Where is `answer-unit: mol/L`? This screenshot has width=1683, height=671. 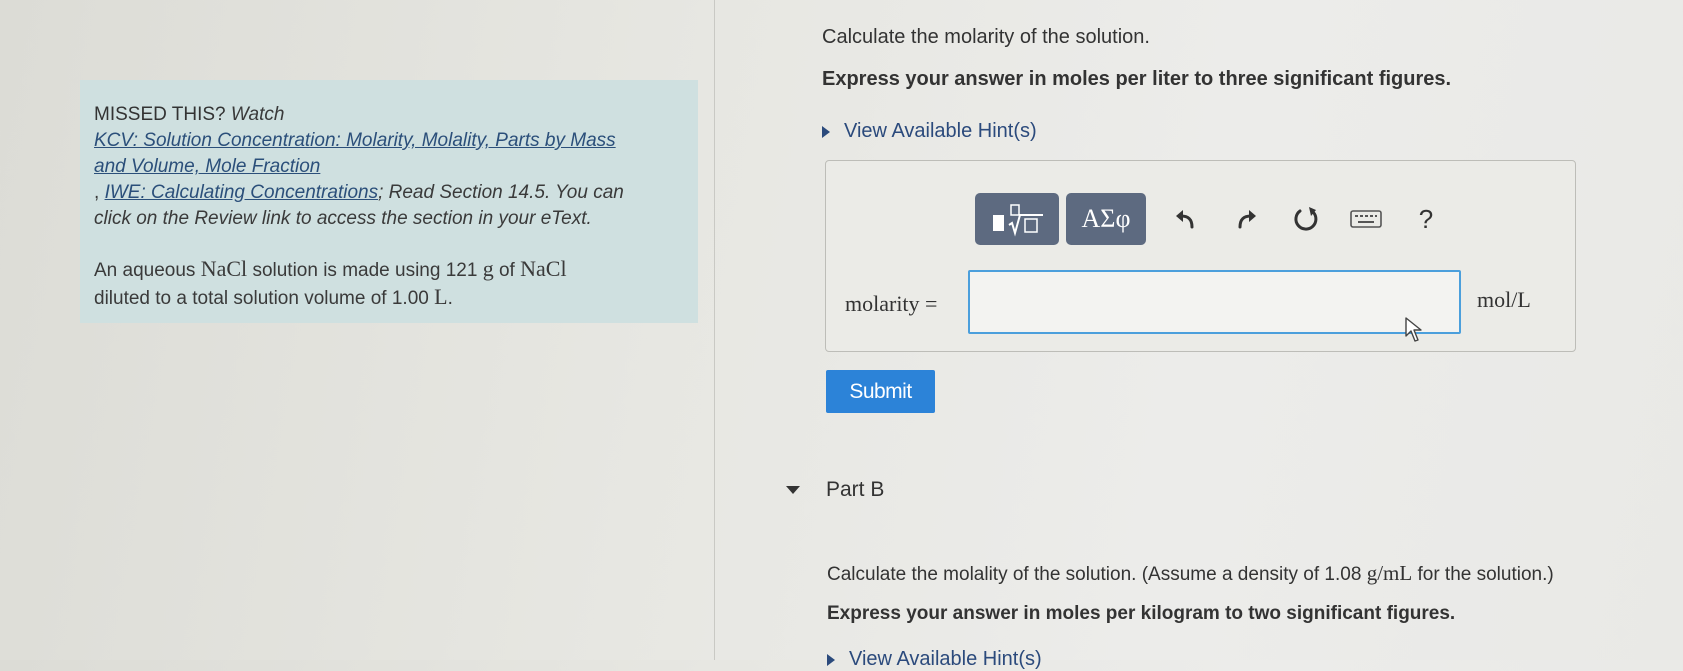 answer-unit: mol/L is located at coordinates (1504, 299).